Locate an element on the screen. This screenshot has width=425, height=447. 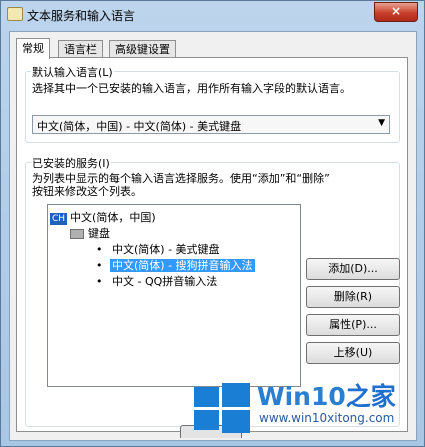
watermark-title-accent: 之家 is located at coordinates (370, 396).